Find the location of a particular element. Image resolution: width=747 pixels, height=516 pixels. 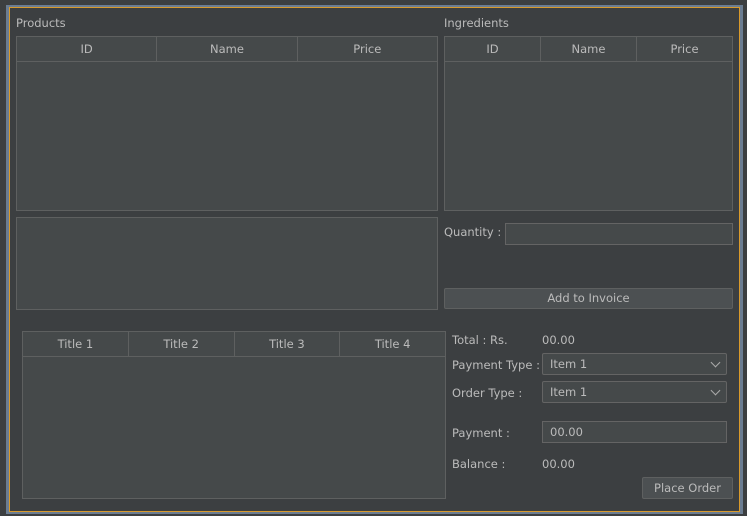

invoice-col-2: Title 2 is located at coordinates (182, 344).